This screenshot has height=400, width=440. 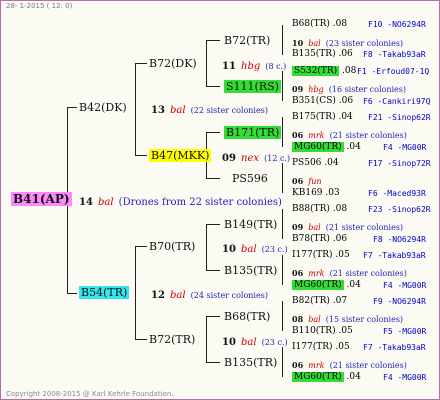 I want to click on l3-label: mrk, so click(x=316, y=365).